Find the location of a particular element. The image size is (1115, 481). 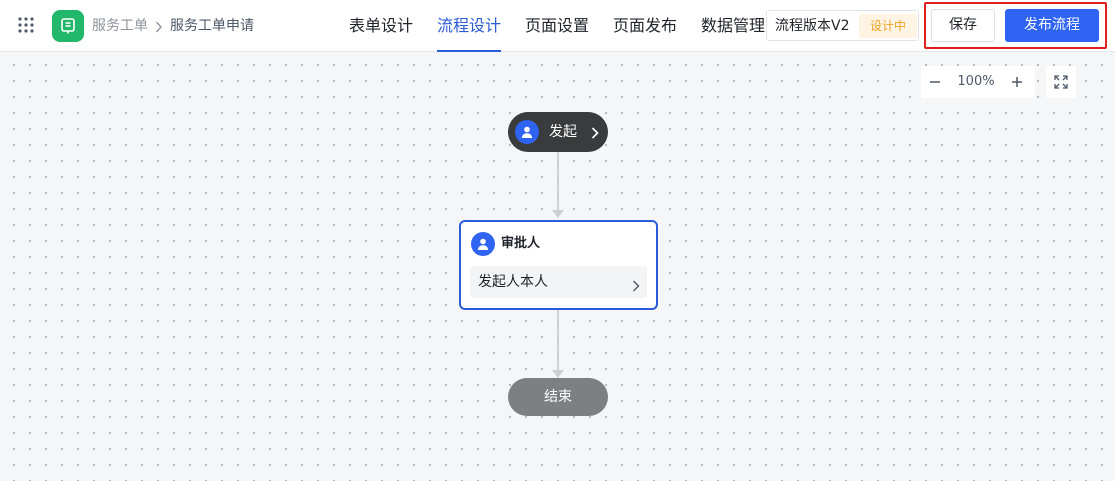

tab-flow-design: 流程设计 is located at coordinates (469, 33).